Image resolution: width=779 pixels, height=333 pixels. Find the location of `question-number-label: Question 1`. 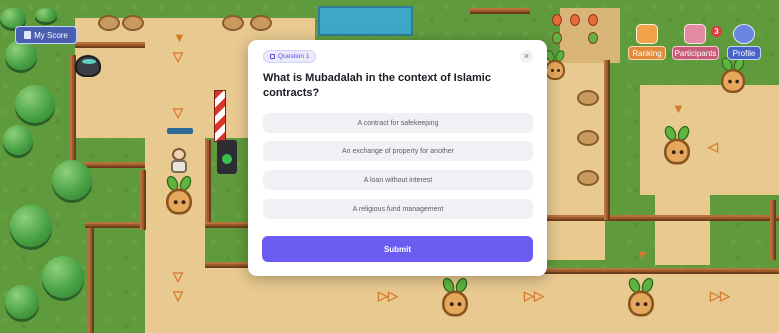

question-number-label: Question 1 is located at coordinates (294, 56).